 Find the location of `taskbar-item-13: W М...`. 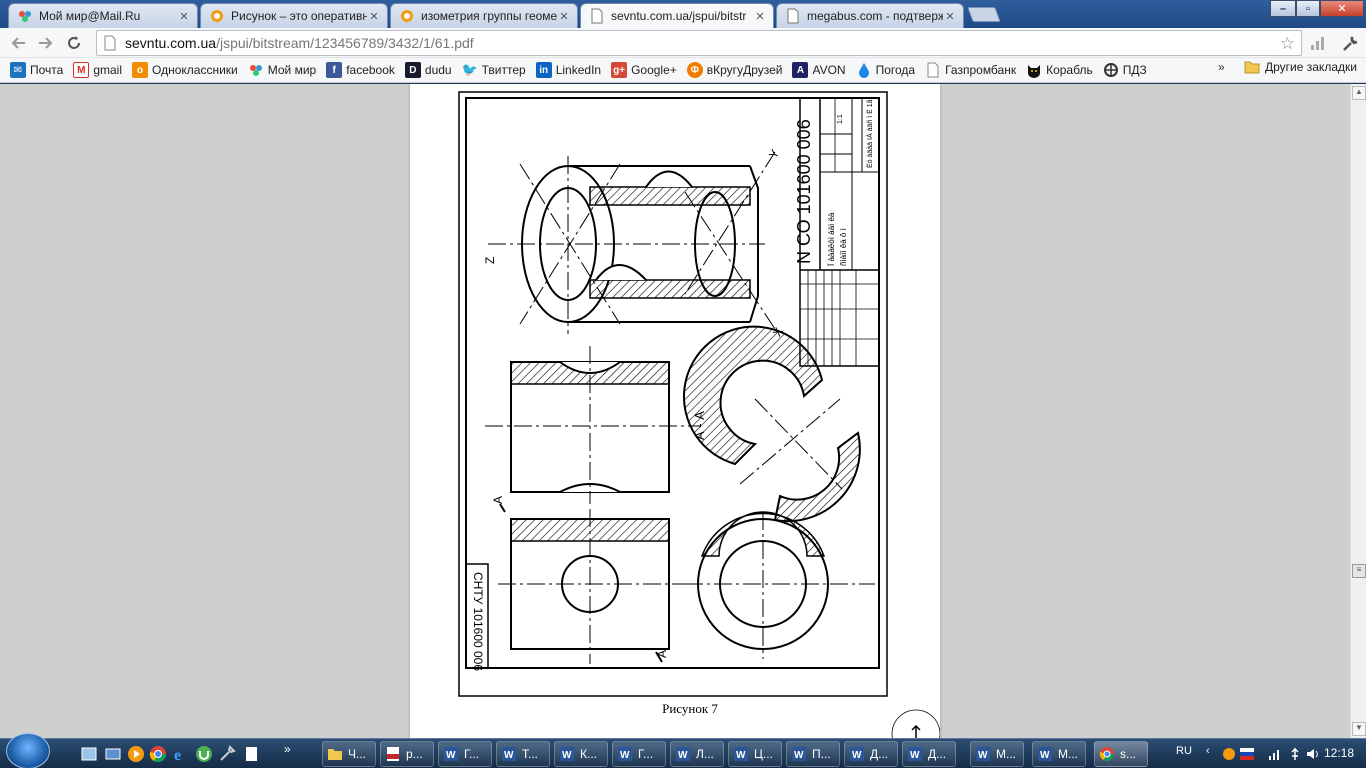

taskbar-item-13: W М... is located at coordinates (1059, 754).